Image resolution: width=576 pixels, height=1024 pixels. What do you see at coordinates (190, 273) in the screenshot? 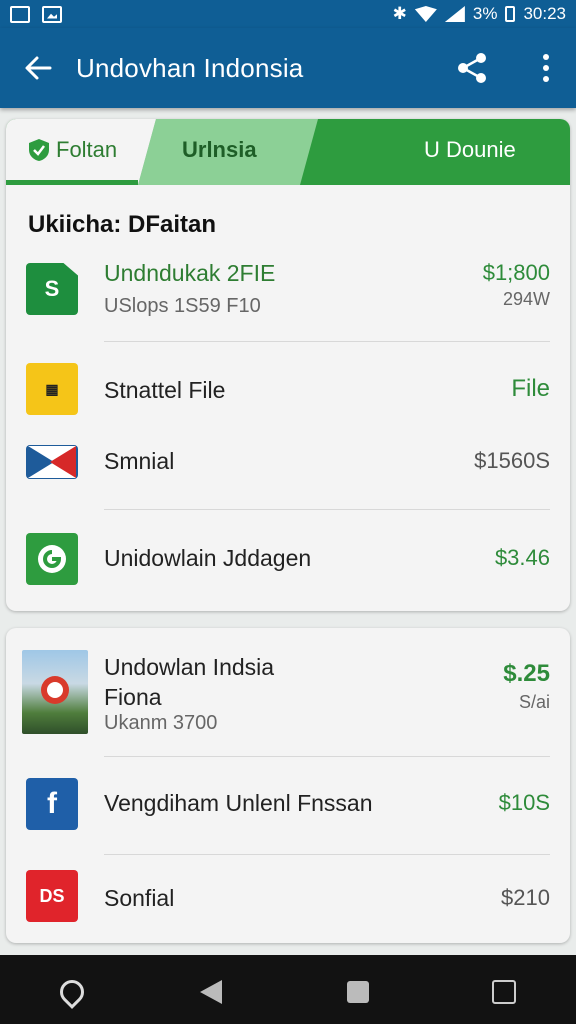
I see `item-name: Undndukak 2FIE` at bounding box center [190, 273].